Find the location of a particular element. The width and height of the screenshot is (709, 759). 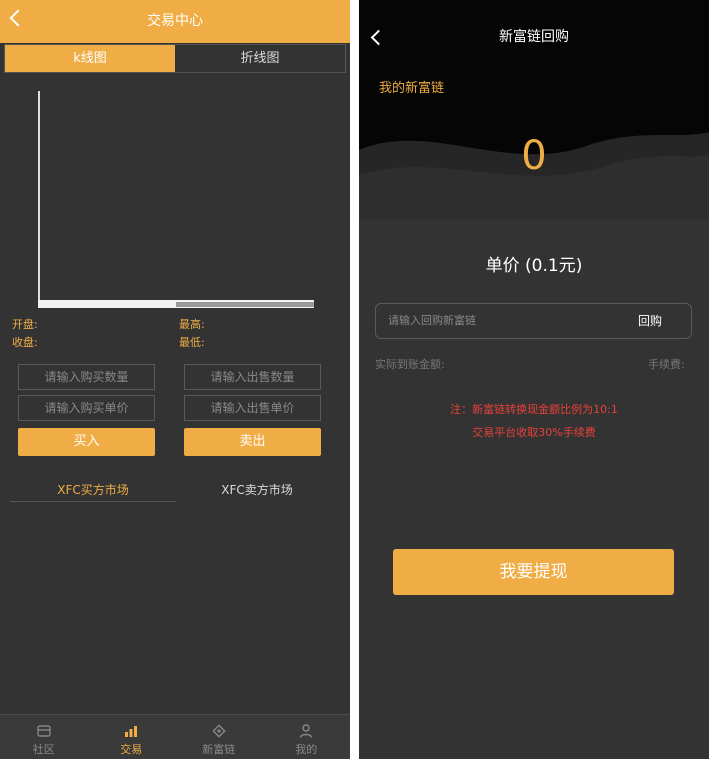

nav-item-mine: 我的 is located at coordinates (307, 737).